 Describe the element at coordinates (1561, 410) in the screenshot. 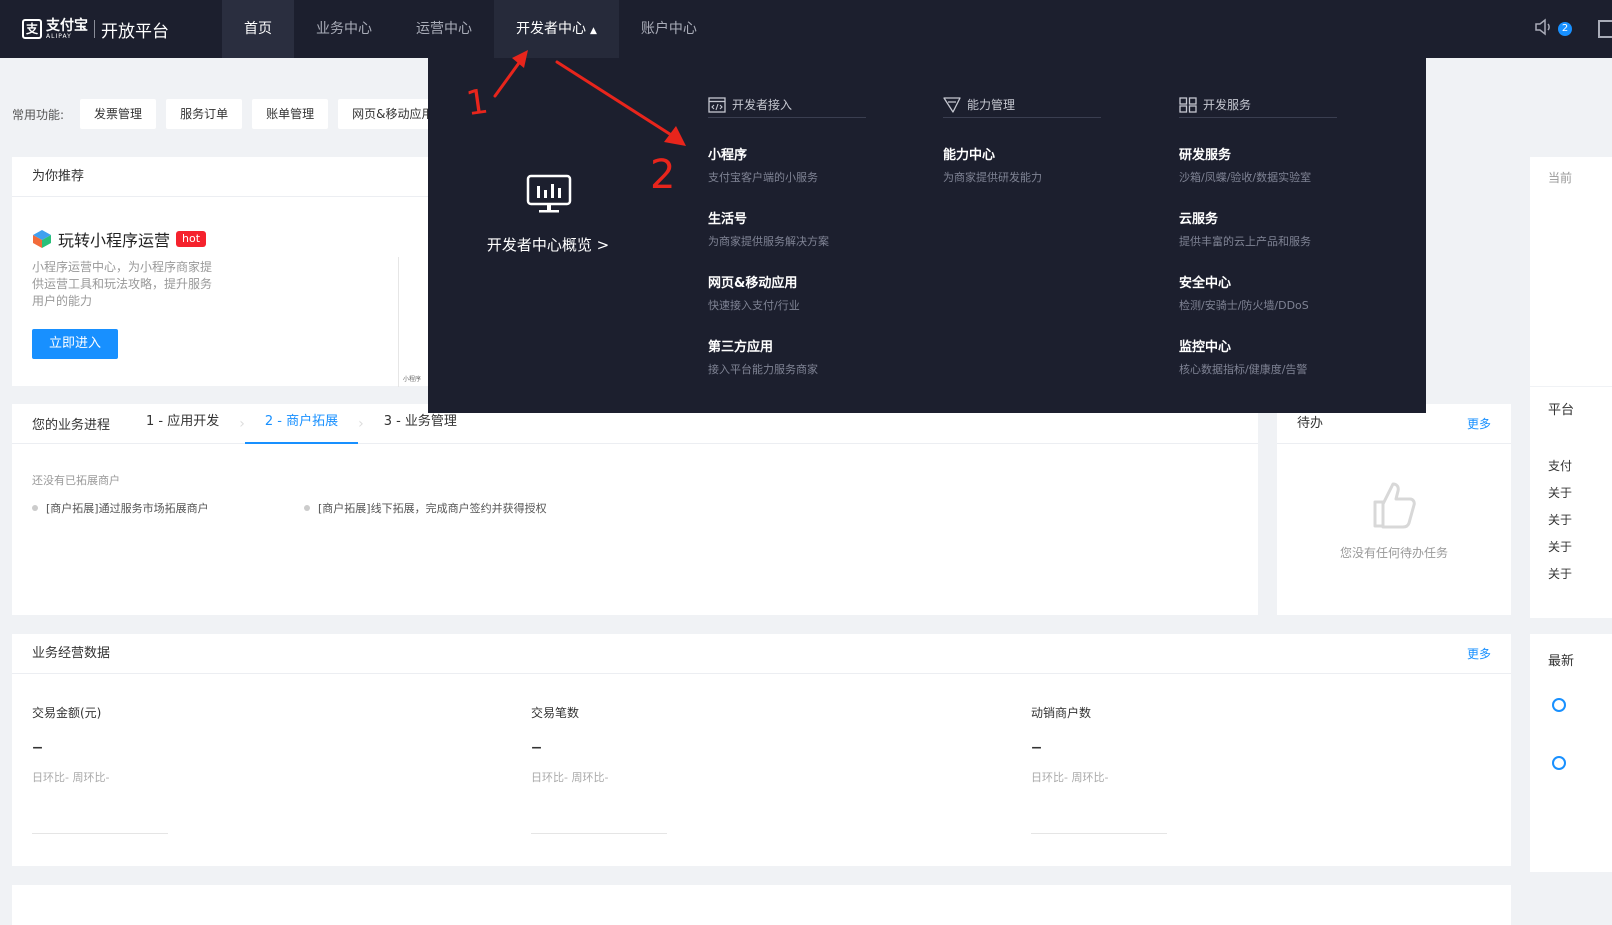

I see `right-platform-label: 平台` at that location.